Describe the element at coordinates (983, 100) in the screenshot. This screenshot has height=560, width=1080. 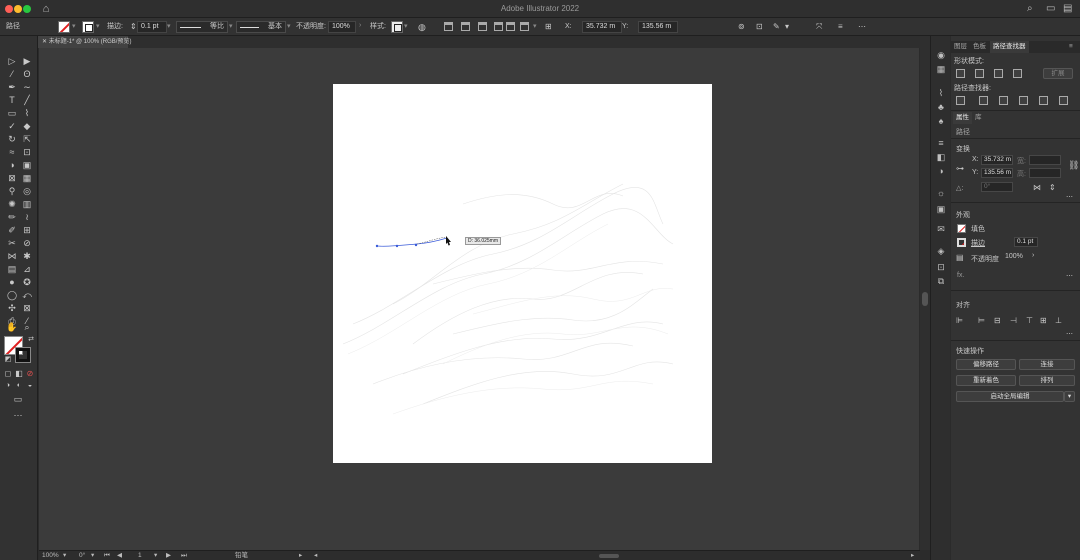
I see `trim-icon` at that location.